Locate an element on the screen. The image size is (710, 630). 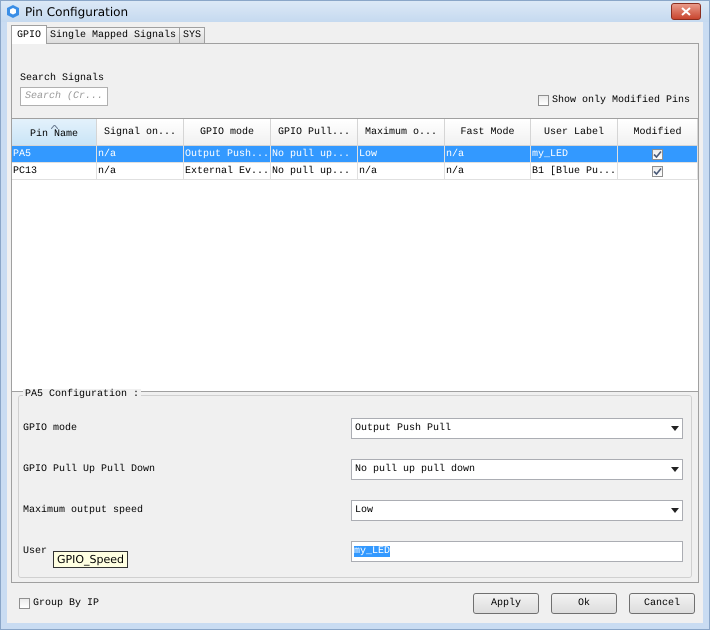
window-title: Pin Configuration is located at coordinates (77, 11).